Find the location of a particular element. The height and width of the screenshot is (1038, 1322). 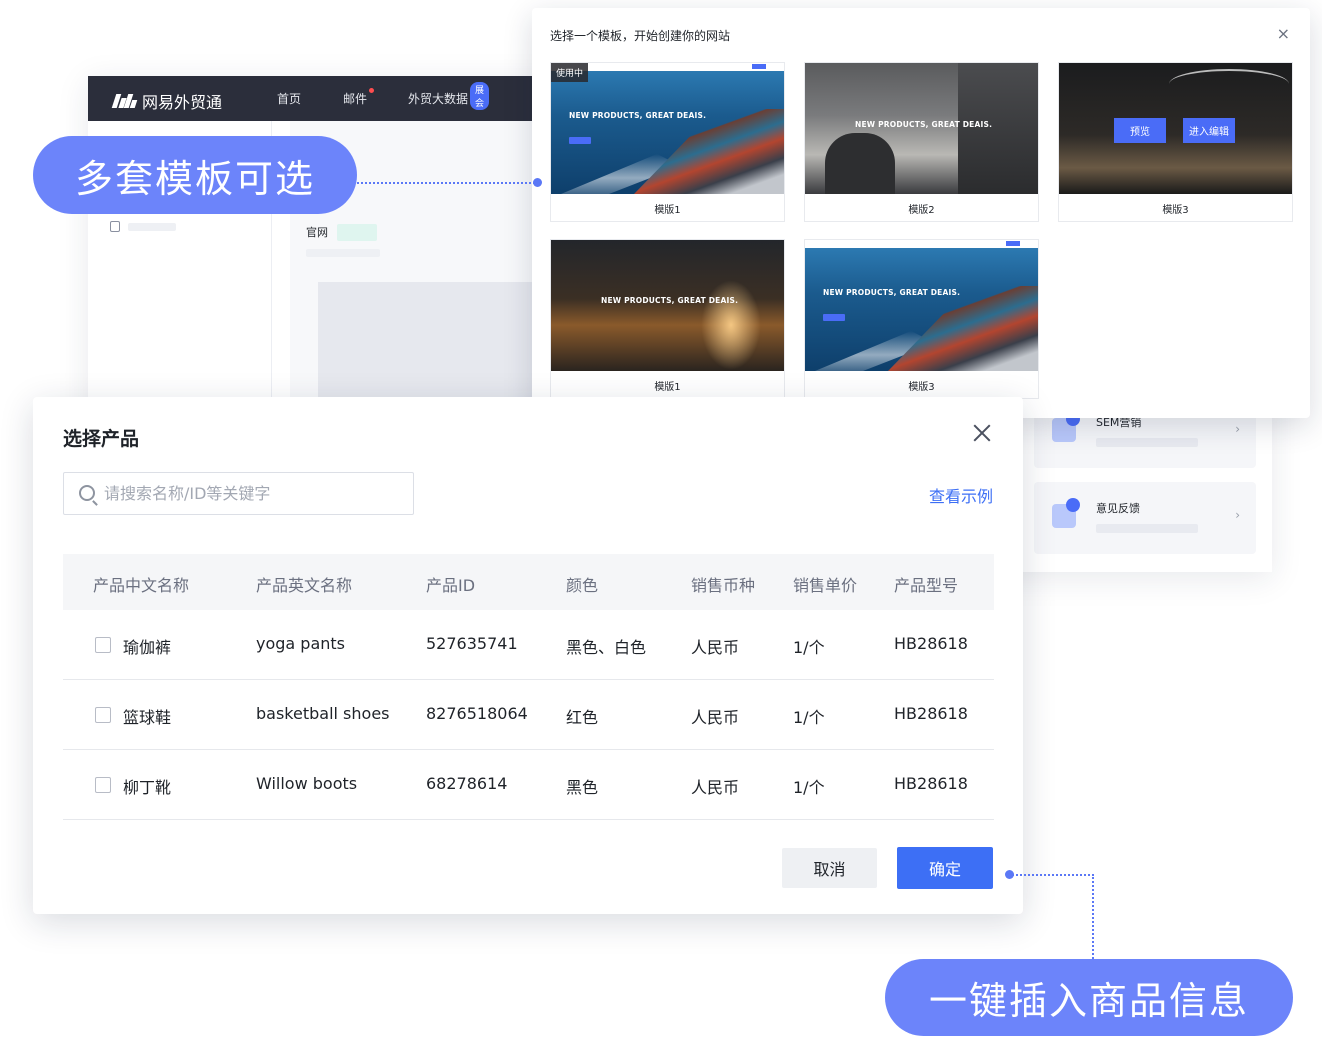

cell-en-name: Willow boots is located at coordinates (307, 783).